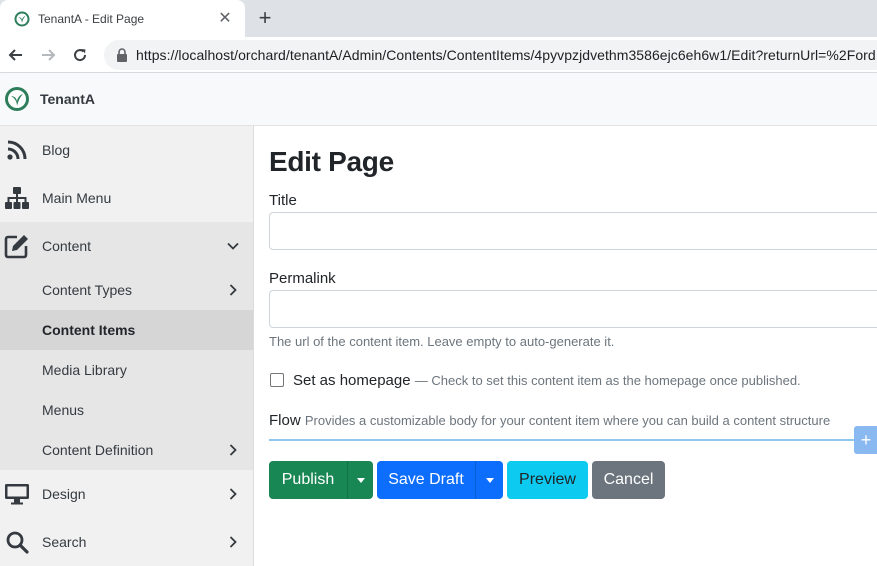 The image size is (877, 566). Describe the element at coordinates (331, 161) in the screenshot. I see `page-title: Edit Page` at that location.